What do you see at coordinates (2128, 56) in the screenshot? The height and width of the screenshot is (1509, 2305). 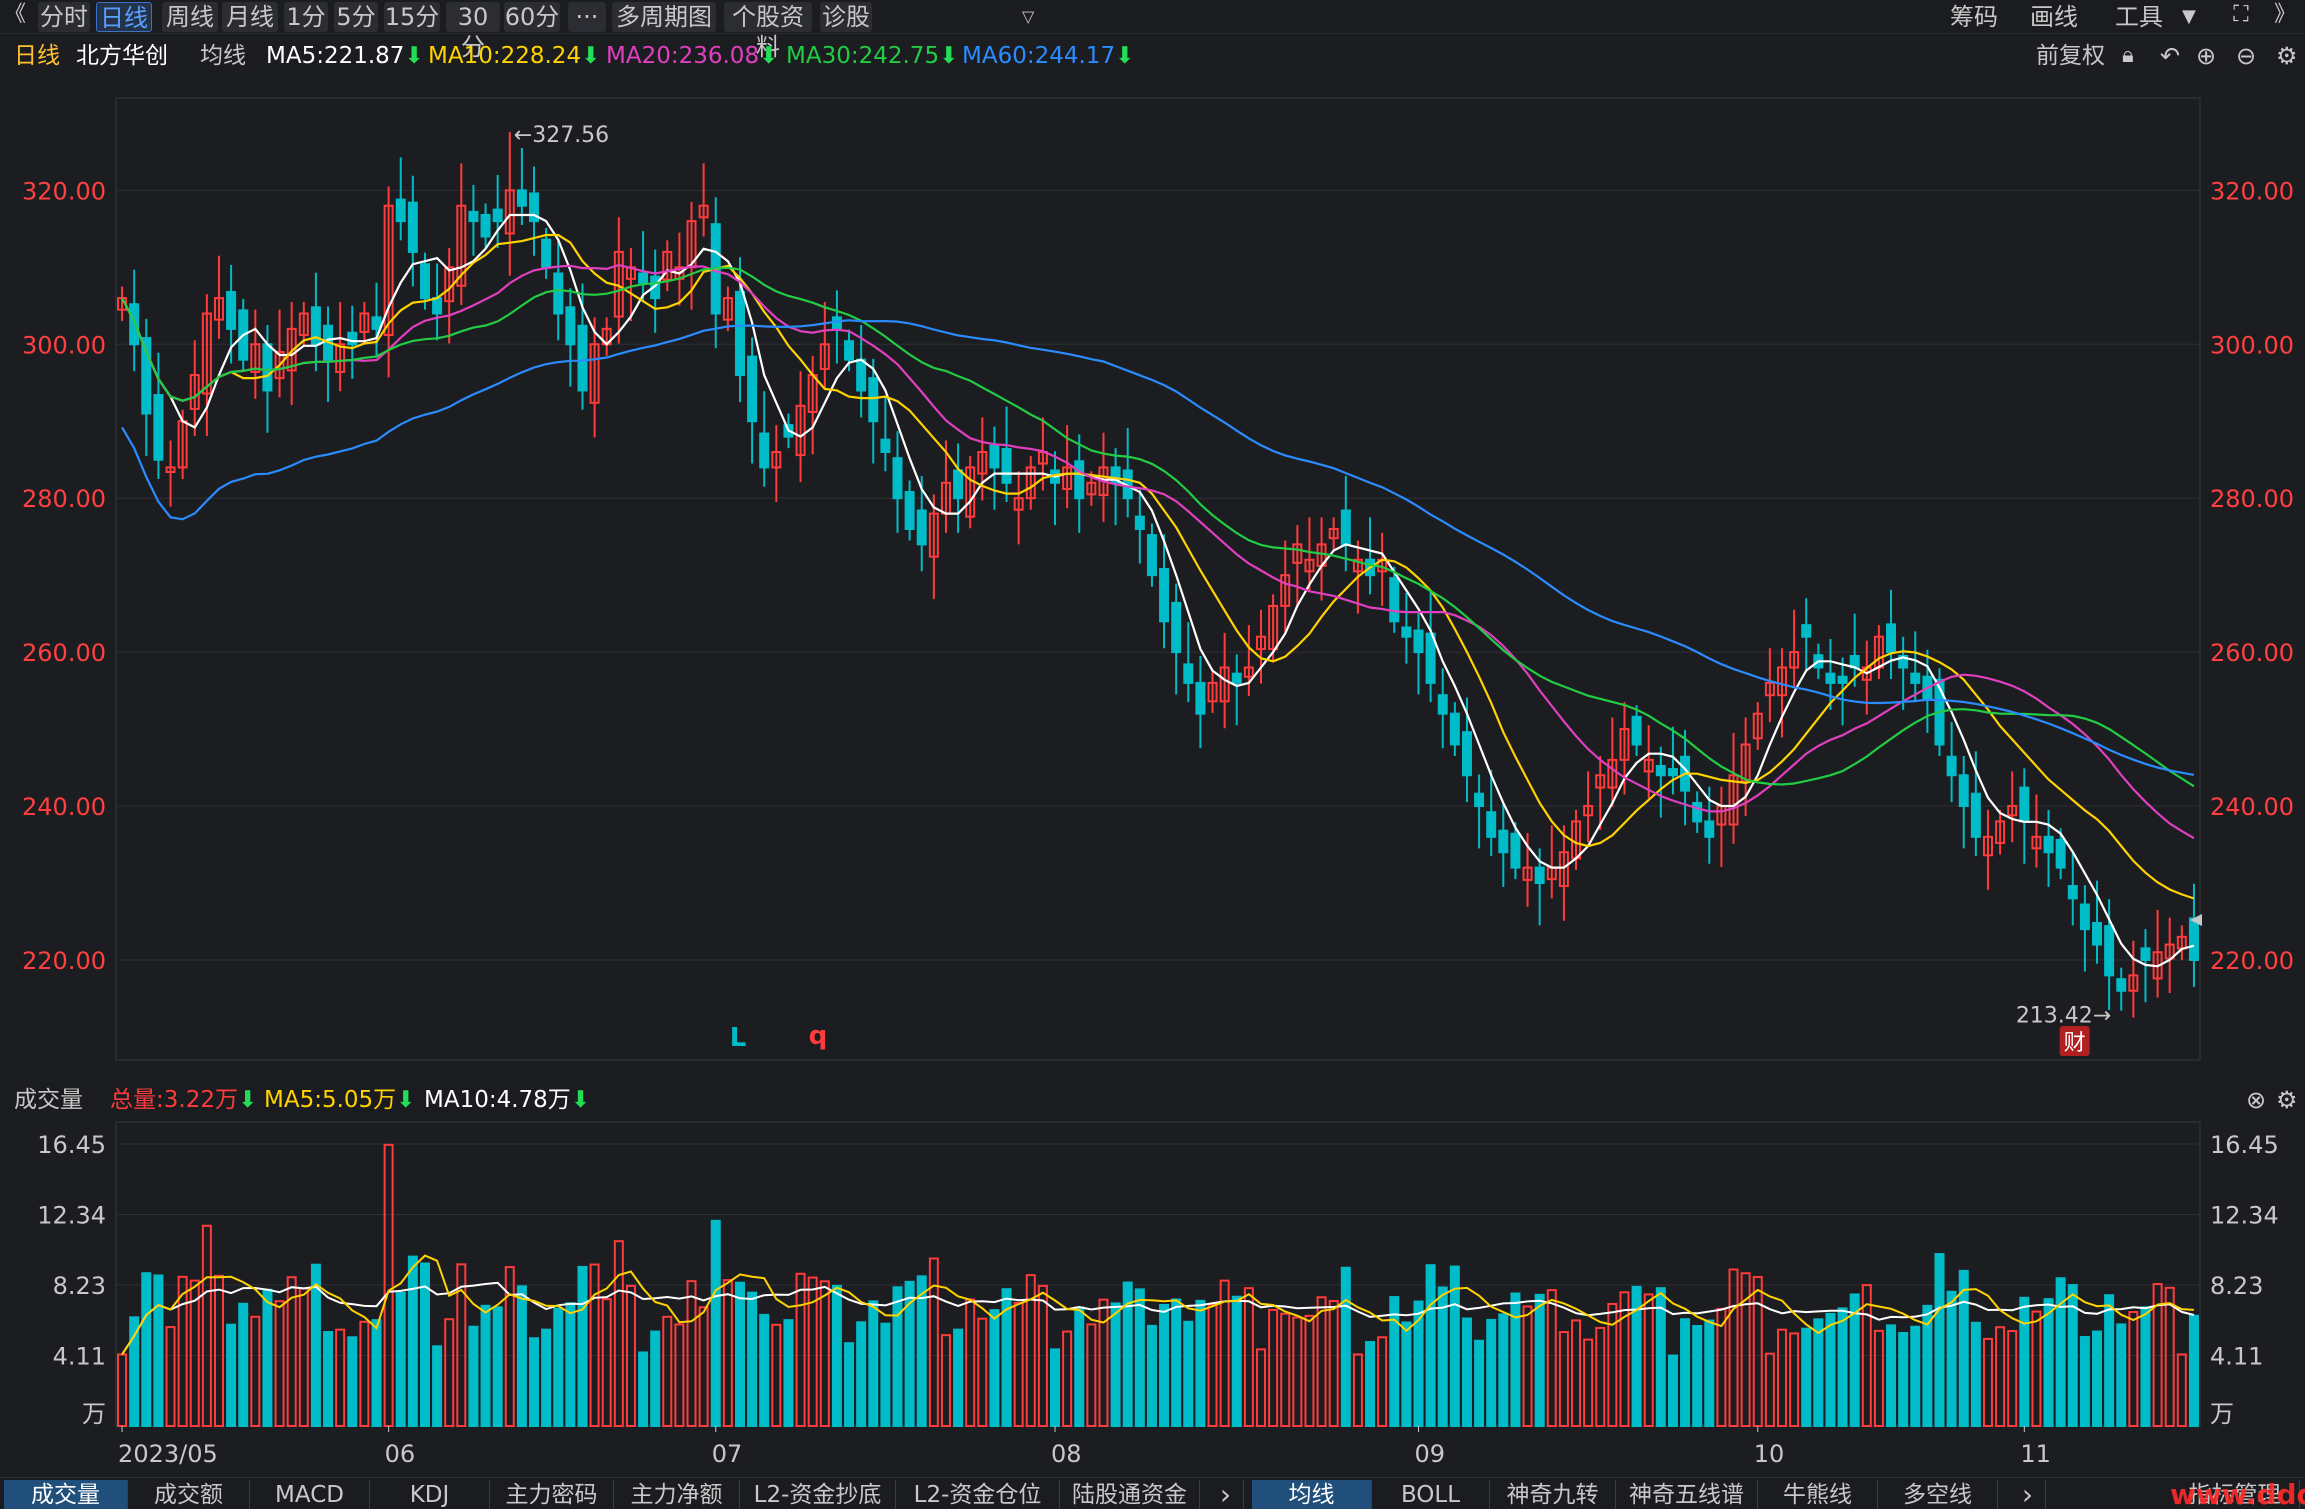 I see `lock-icon: 🔒︎` at bounding box center [2128, 56].